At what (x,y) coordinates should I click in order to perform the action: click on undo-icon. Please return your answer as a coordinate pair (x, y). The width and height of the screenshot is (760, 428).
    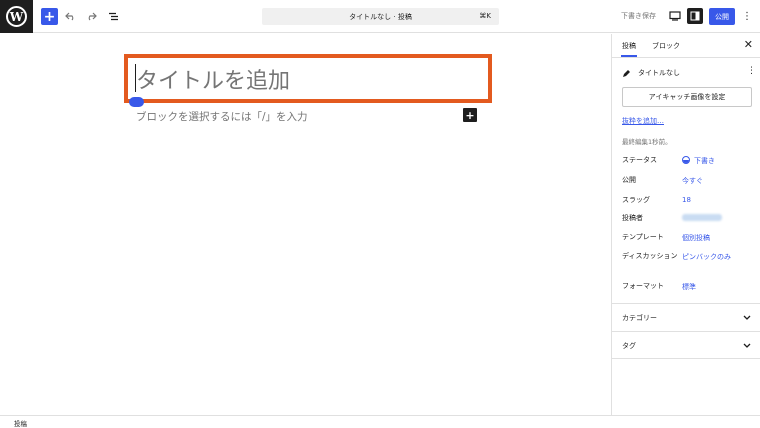
    Looking at the image, I should click on (69, 16).